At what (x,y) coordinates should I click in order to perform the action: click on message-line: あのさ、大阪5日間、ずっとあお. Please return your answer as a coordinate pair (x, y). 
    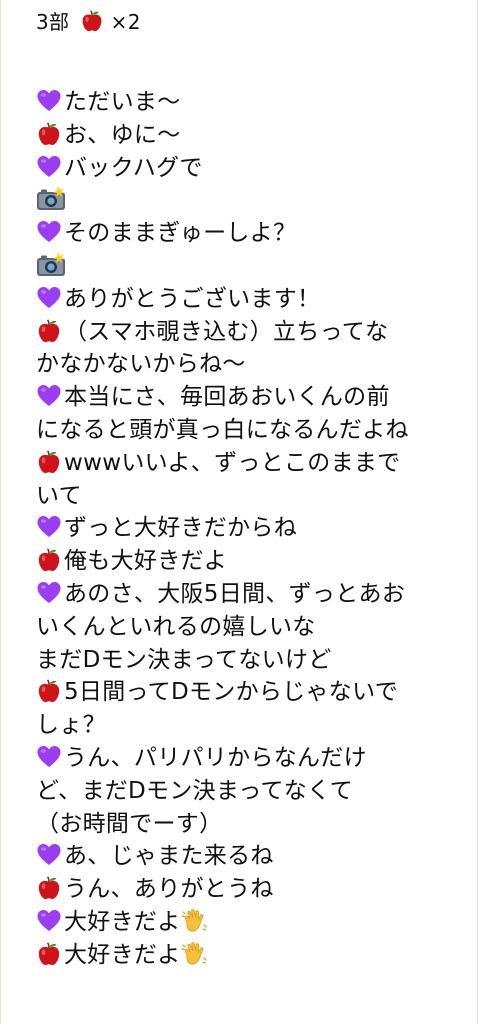
    Looking at the image, I should click on (253, 594).